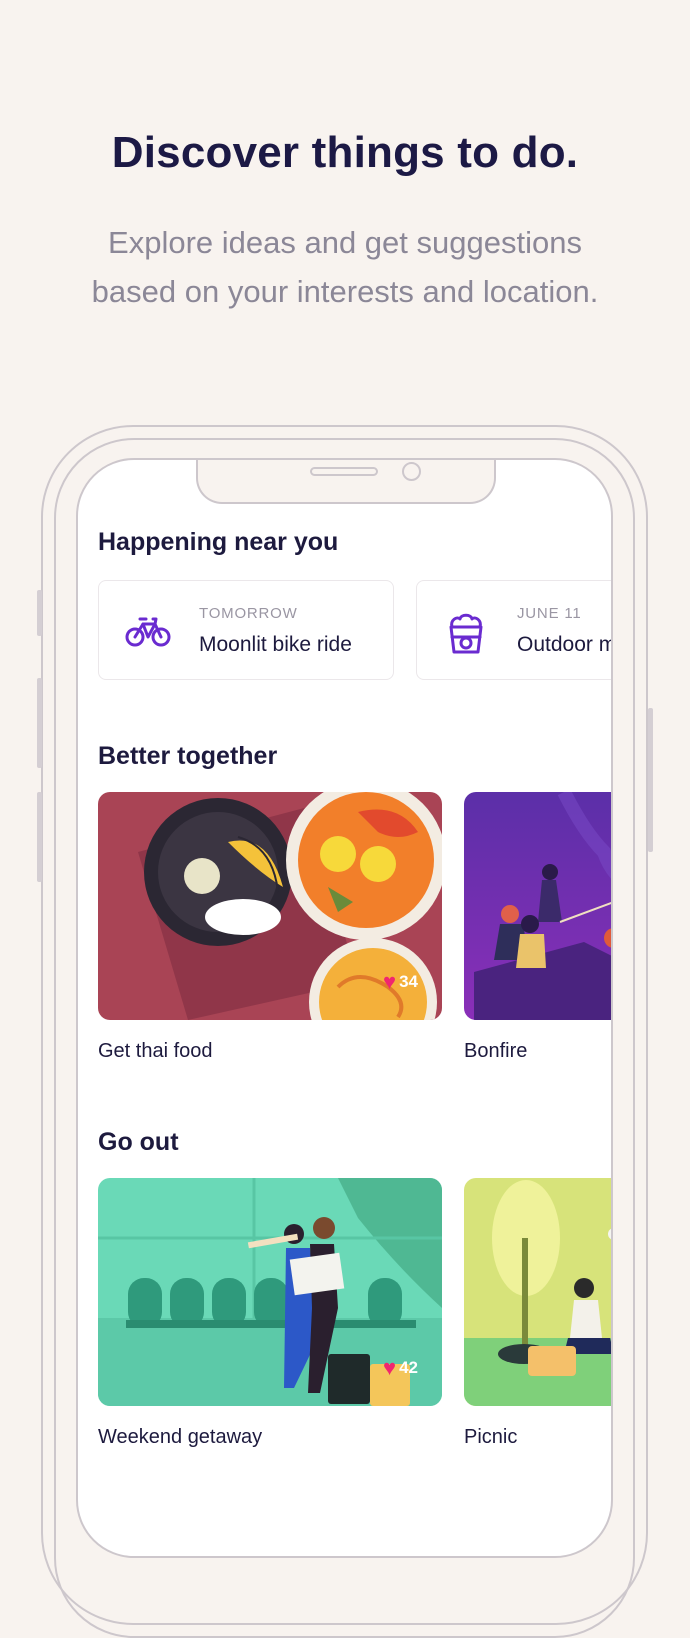  I want to click on activity-card-picnic, so click(537, 1292).